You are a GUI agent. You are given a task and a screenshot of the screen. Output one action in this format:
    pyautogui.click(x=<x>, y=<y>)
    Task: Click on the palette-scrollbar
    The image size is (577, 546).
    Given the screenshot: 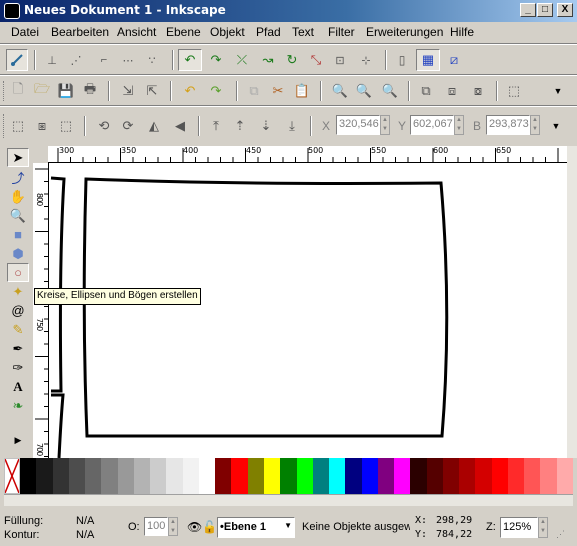 What is the action you would take?
    pyautogui.click(x=288, y=500)
    